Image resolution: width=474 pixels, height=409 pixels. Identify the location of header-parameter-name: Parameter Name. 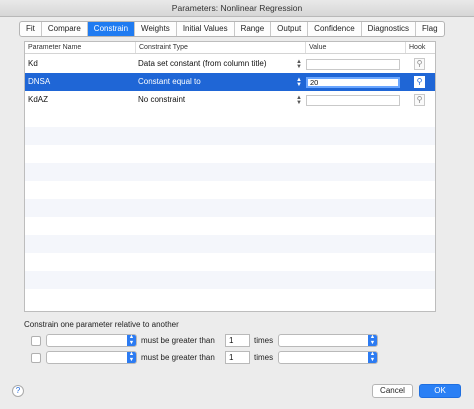
(80, 47).